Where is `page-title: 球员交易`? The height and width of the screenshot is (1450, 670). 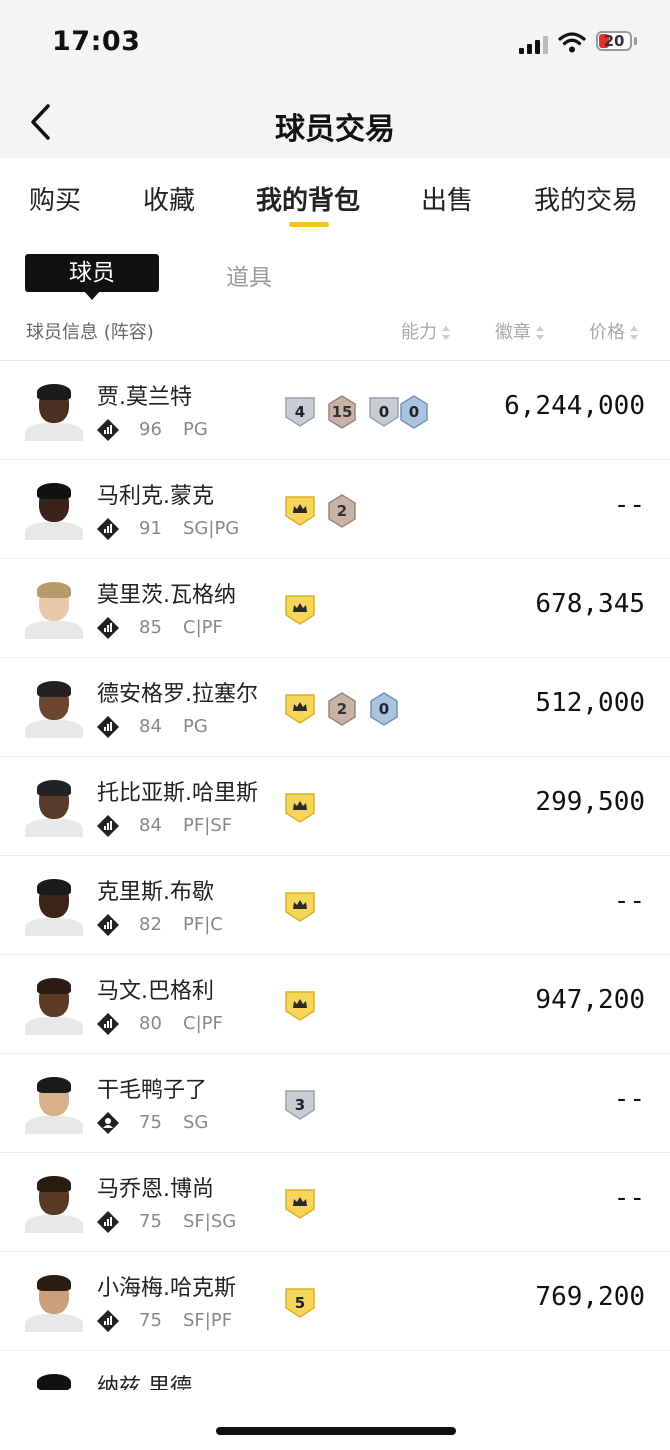 page-title: 球员交易 is located at coordinates (335, 129).